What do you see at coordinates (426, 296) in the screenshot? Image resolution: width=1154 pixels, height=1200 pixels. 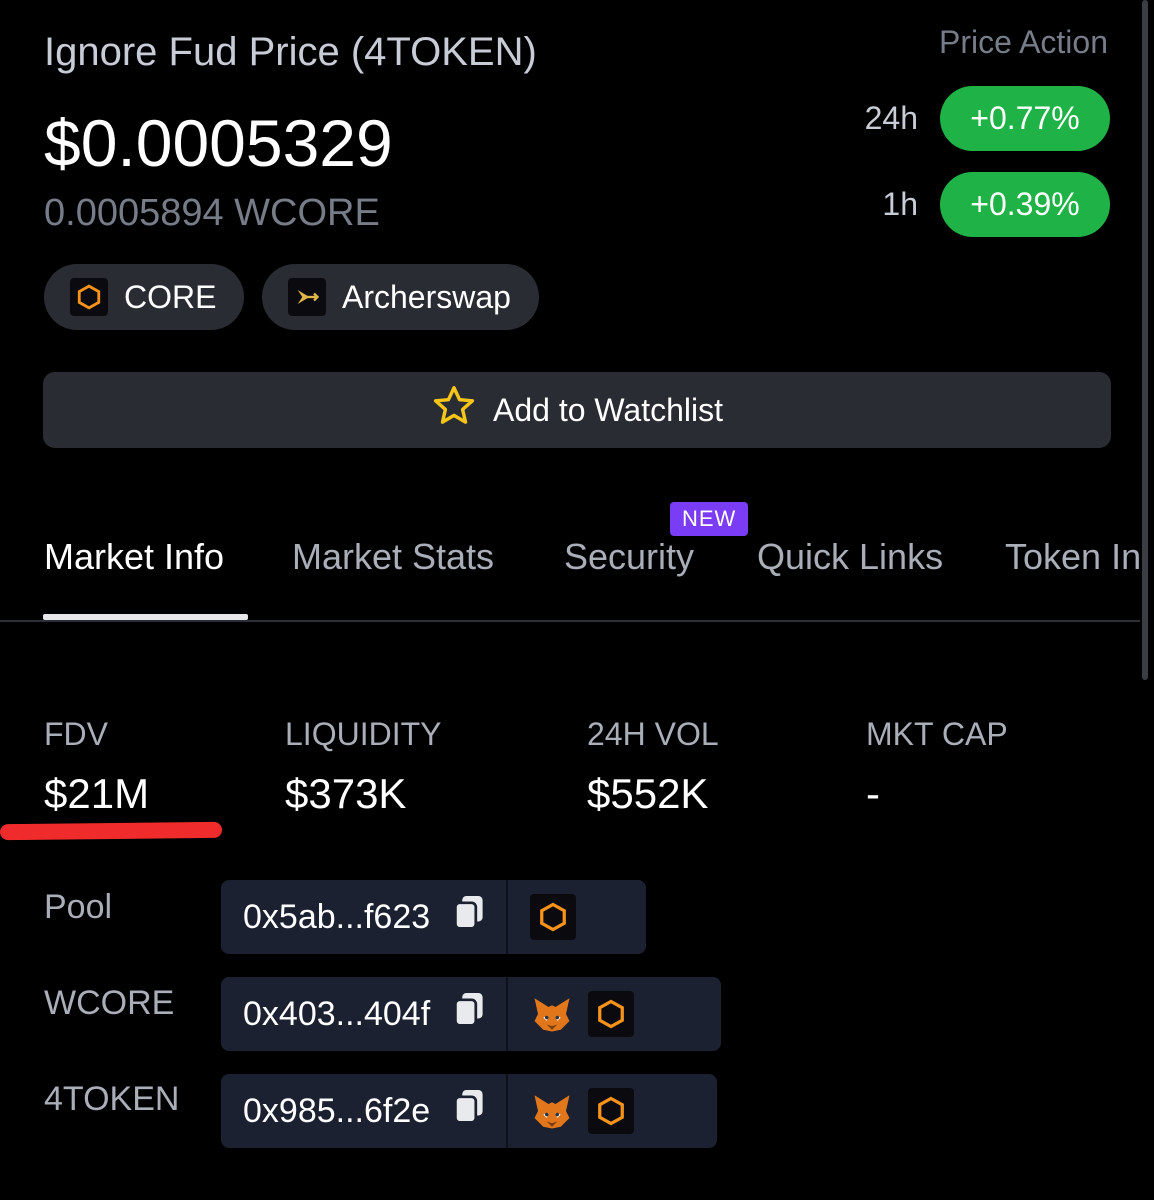 I see `chip-label: Archerswap` at bounding box center [426, 296].